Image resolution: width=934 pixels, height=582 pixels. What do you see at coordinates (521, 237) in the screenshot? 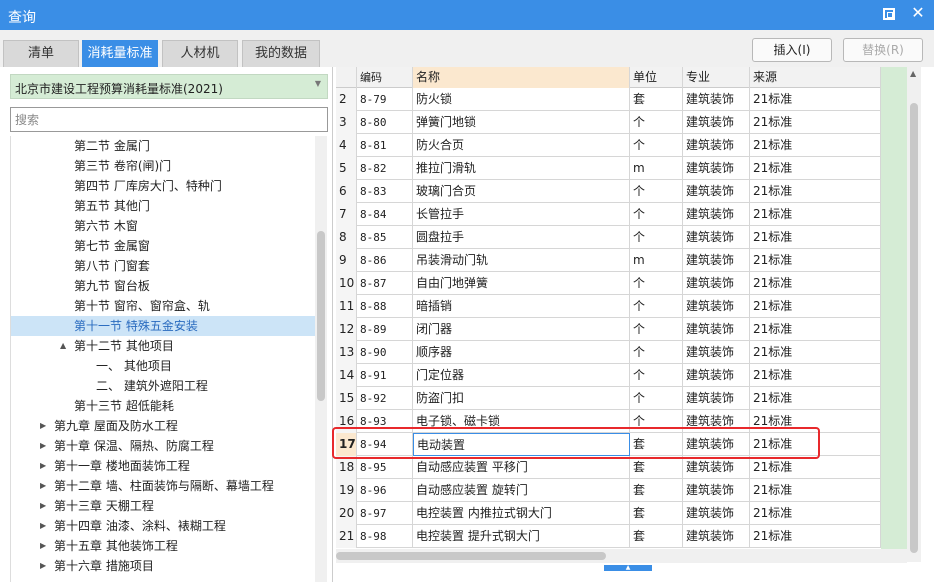
I see `name-cell: 圆盘拉手` at bounding box center [521, 237].